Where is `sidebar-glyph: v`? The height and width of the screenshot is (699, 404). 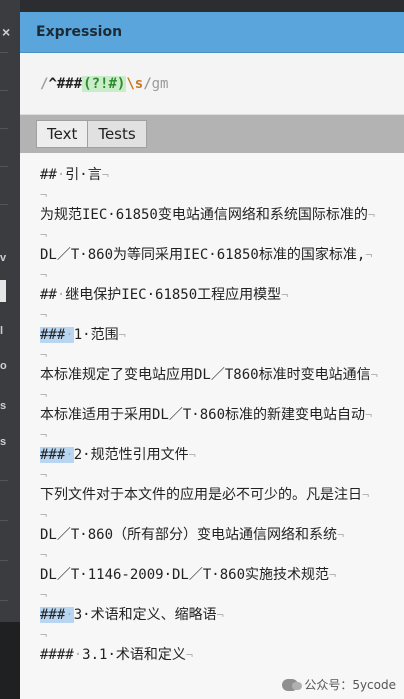 sidebar-glyph: v is located at coordinates (3, 258).